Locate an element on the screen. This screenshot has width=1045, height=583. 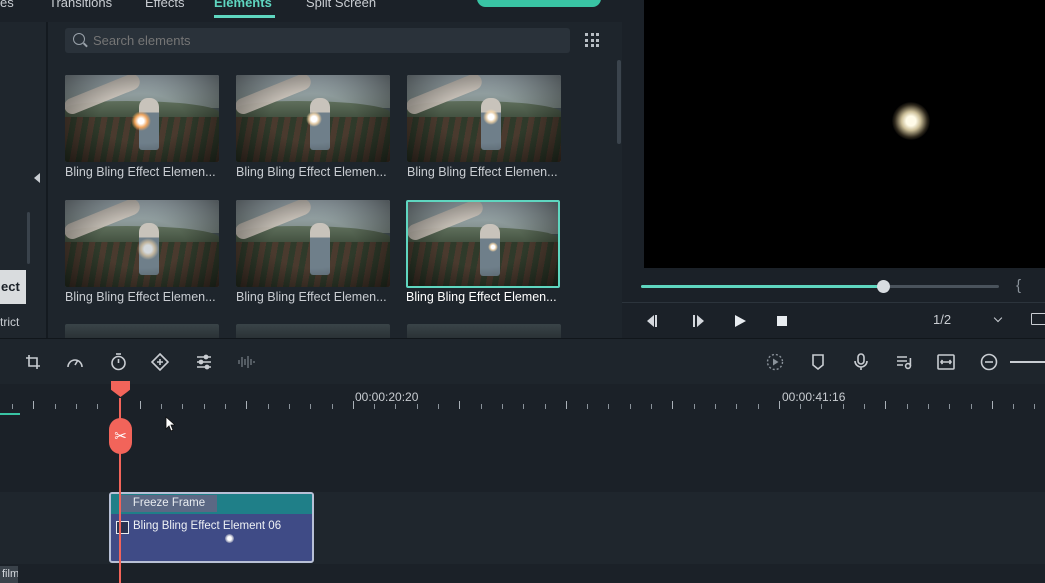
keyframe-icon is located at coordinates (160, 362).